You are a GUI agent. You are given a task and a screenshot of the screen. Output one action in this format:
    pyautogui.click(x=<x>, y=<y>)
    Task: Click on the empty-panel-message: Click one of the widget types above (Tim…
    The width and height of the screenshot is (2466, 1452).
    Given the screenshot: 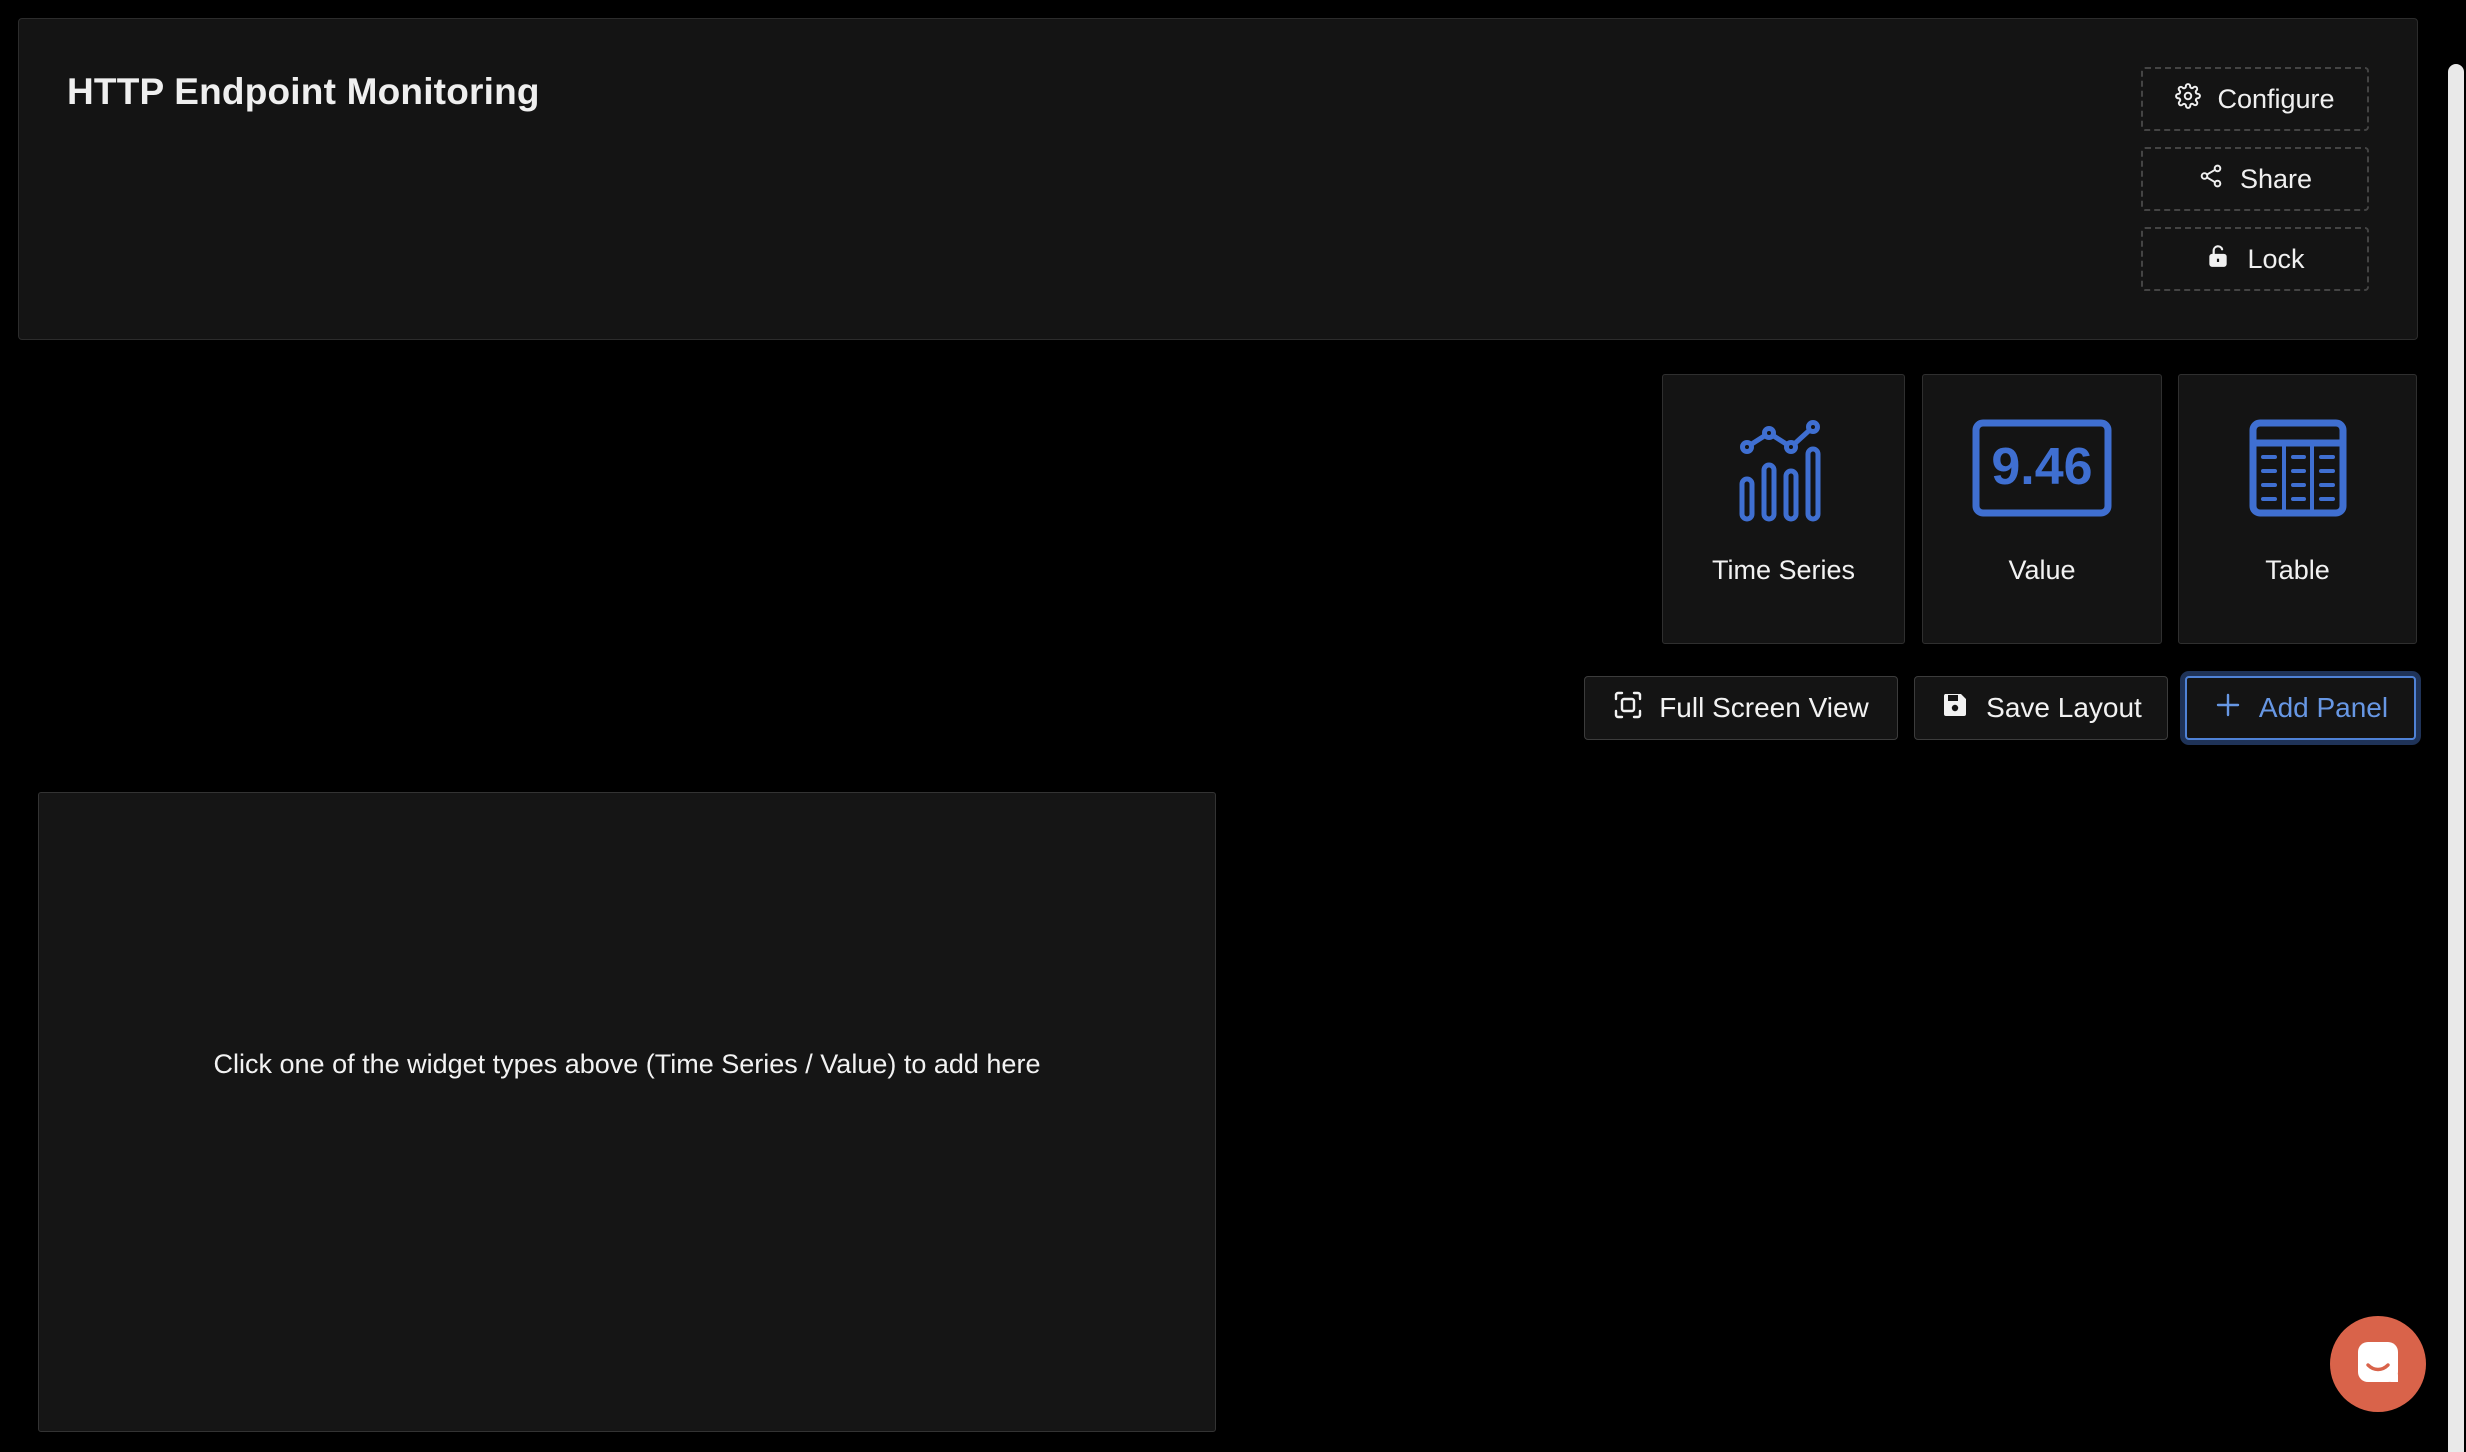 What is the action you would take?
    pyautogui.click(x=627, y=1064)
    